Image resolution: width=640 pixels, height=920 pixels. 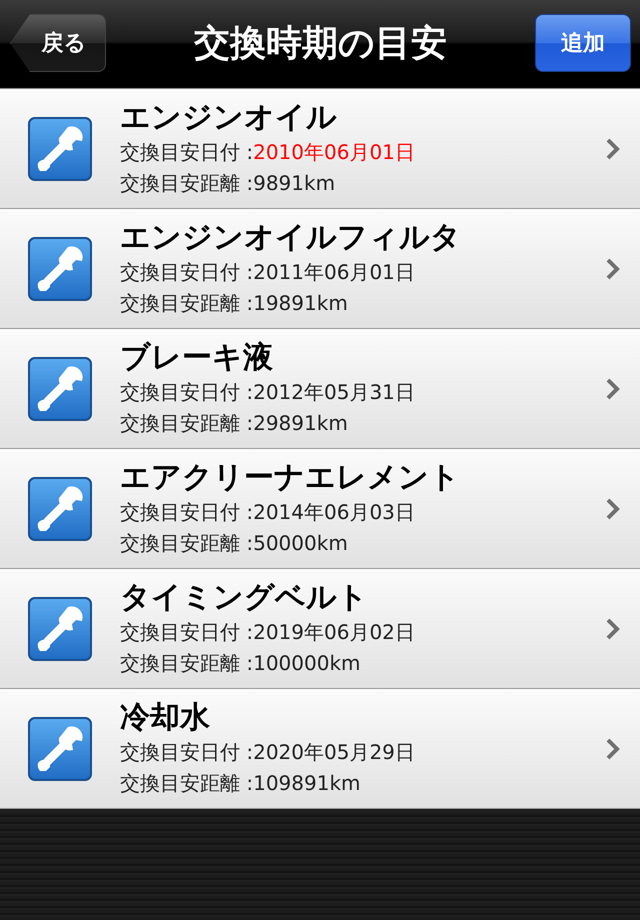 I want to click on item-name: エンジンオイルフィルタ, so click(x=291, y=238).